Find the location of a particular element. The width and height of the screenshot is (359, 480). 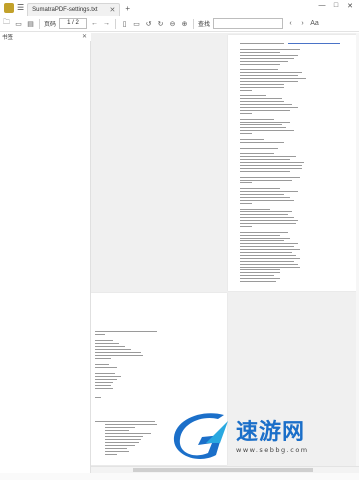

close-button: ✕ is located at coordinates (350, 6).